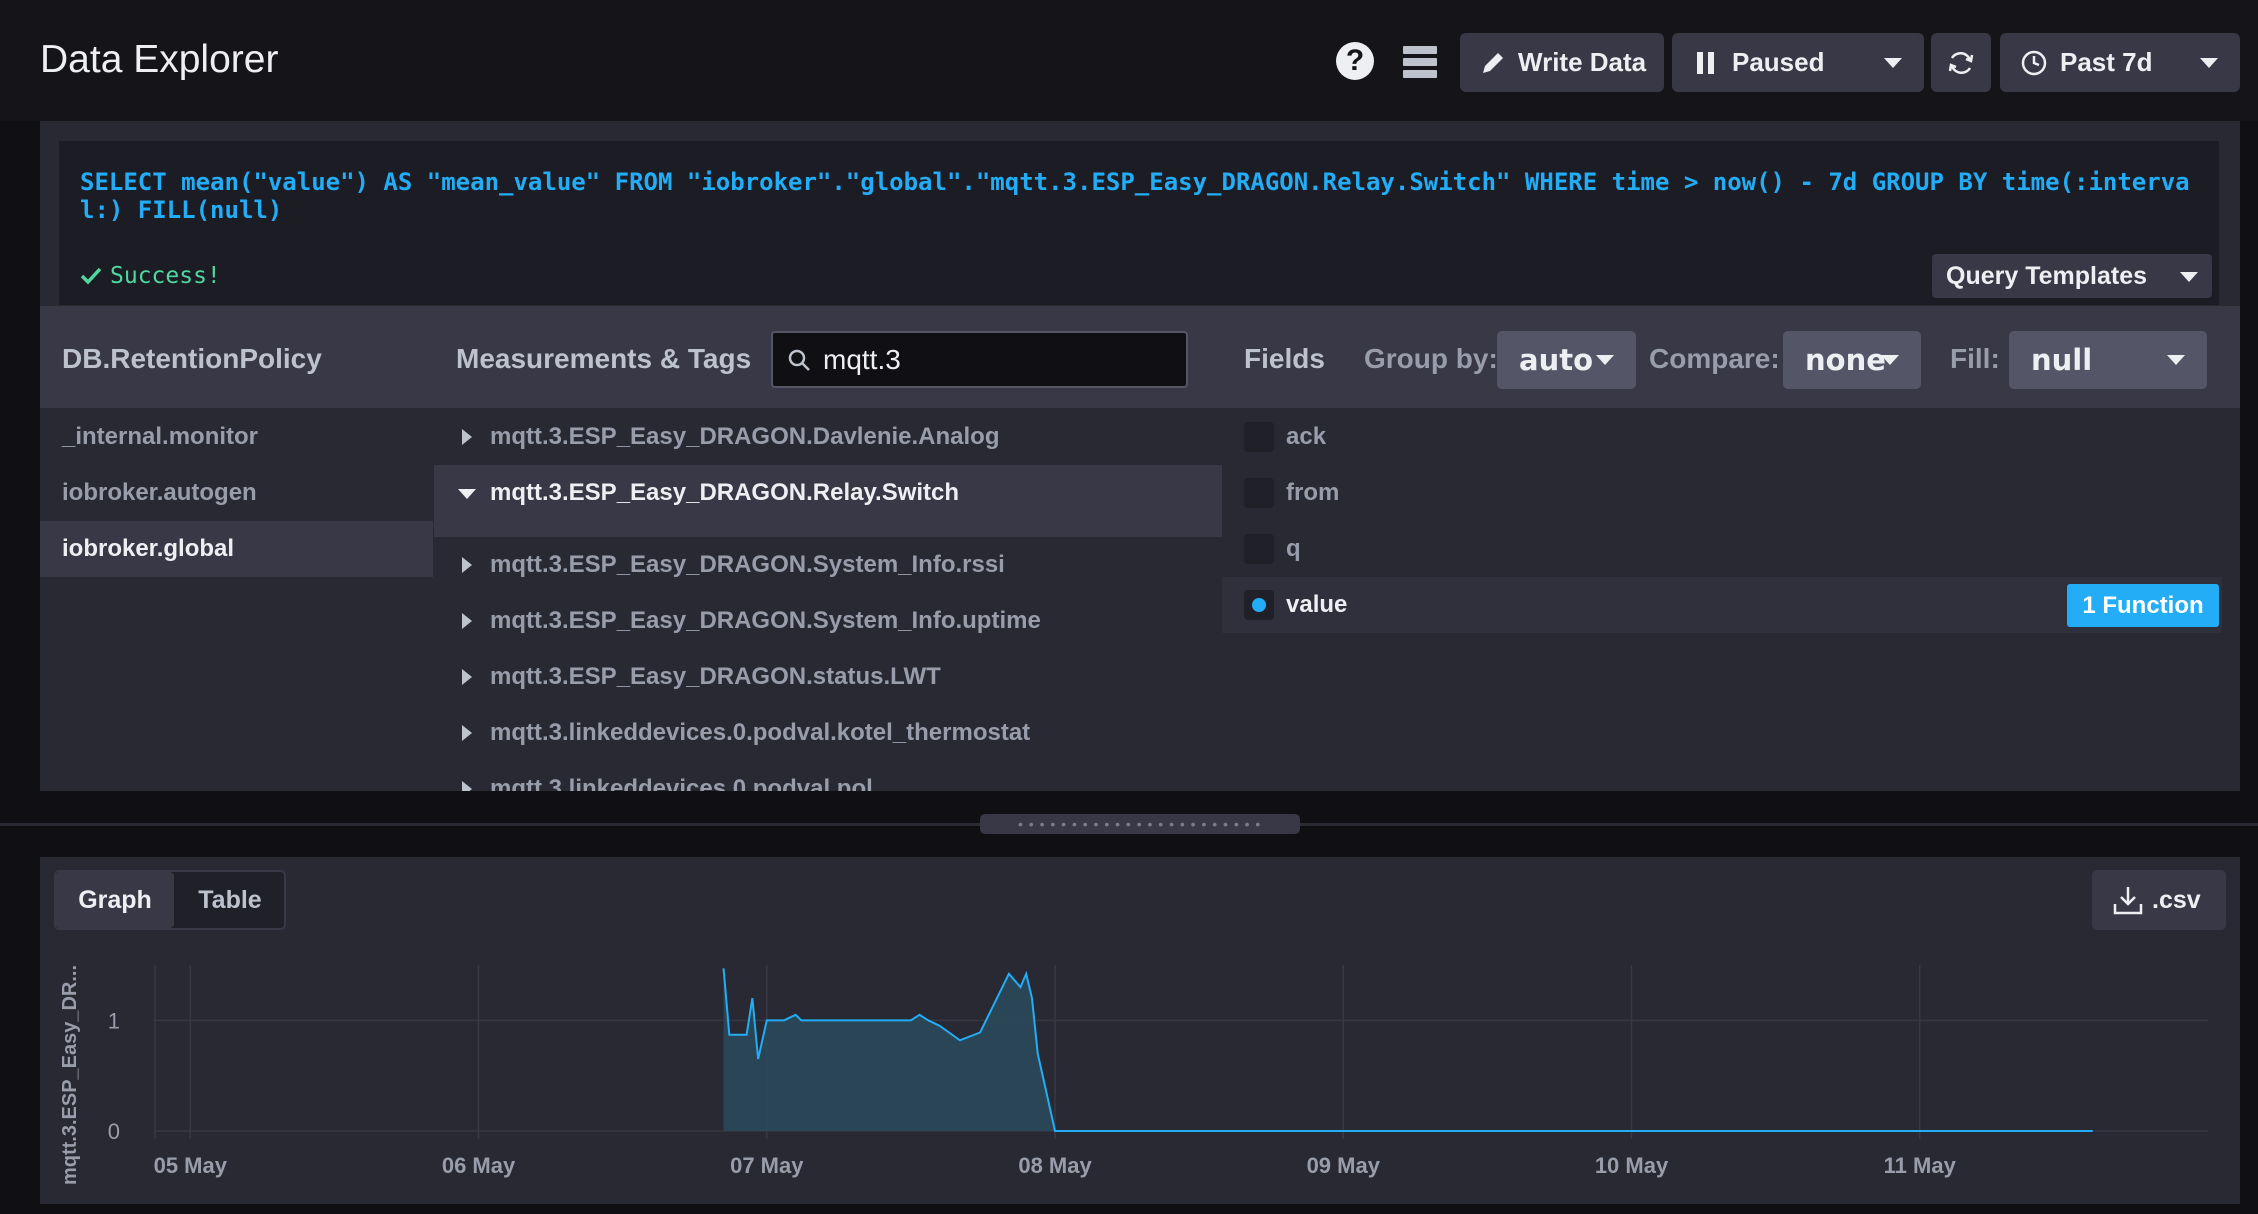  I want to click on refresh-button, so click(1961, 62).